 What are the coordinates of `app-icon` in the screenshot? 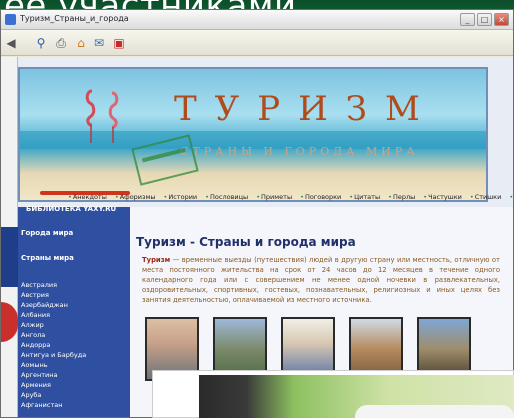 It's located at (10, 19).